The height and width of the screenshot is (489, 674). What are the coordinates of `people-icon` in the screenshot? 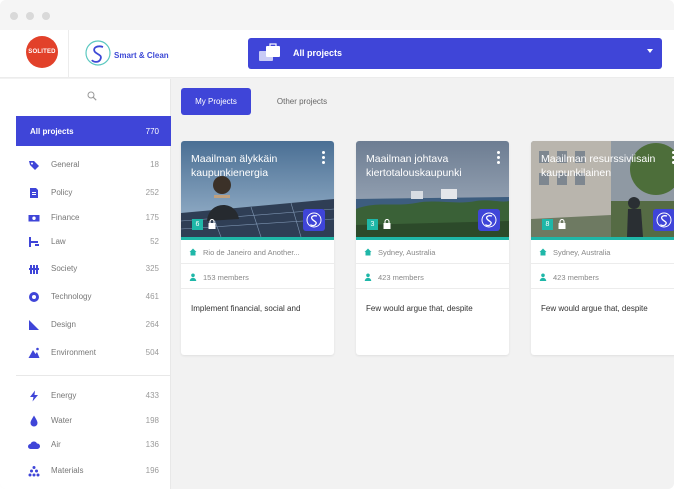 It's located at (34, 269).